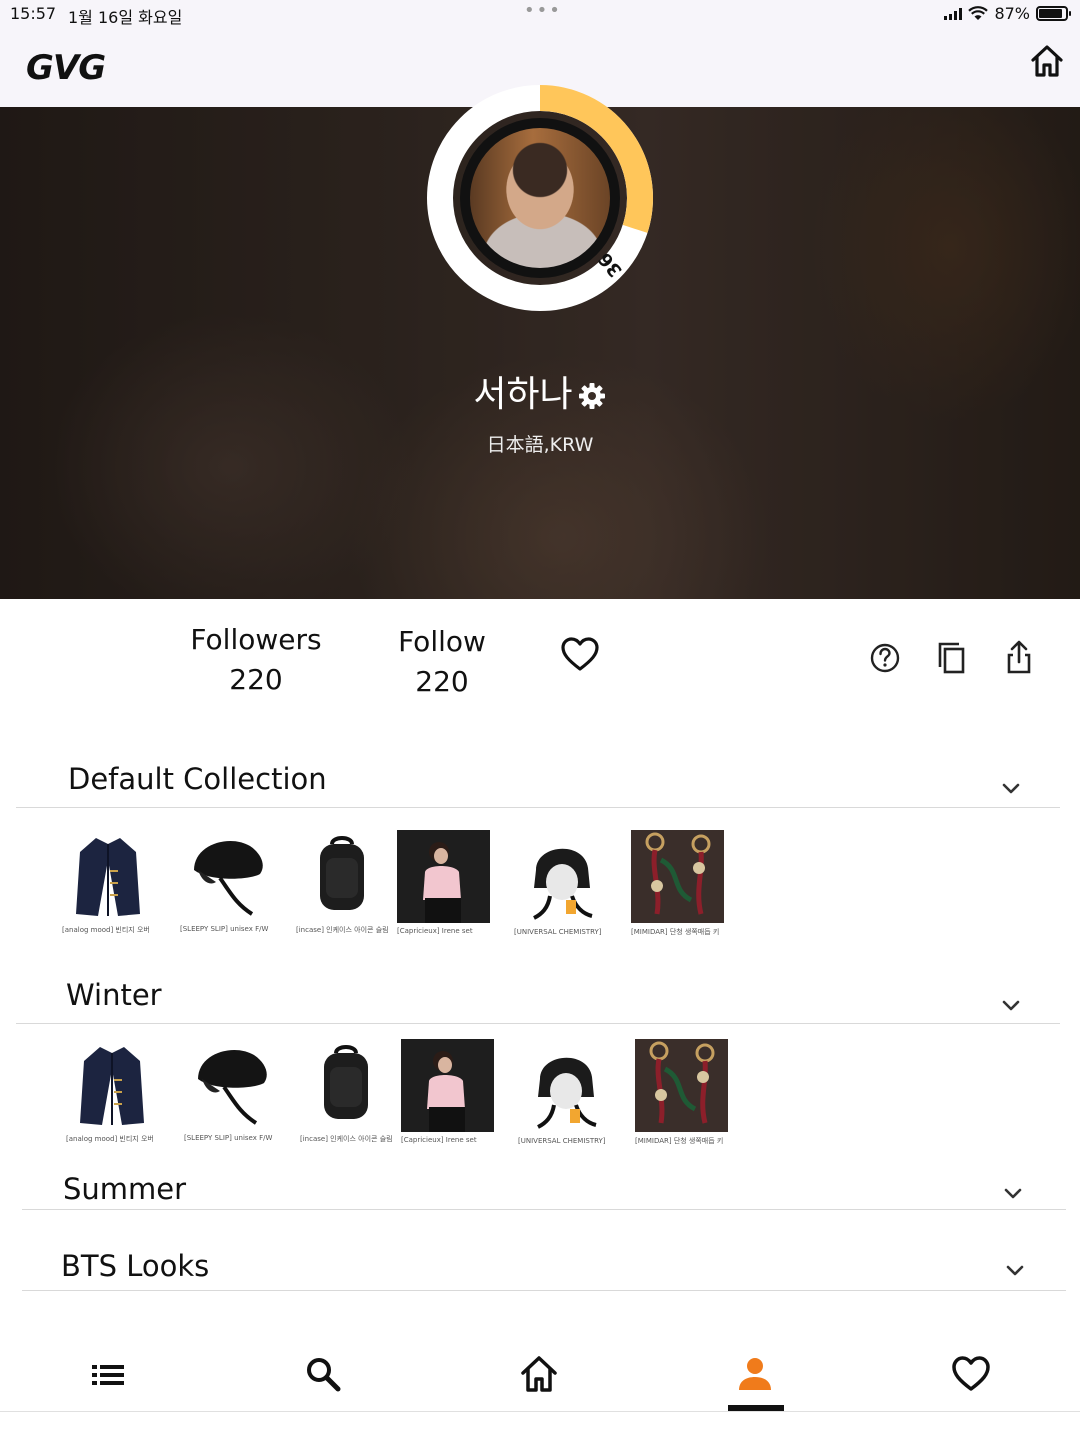 This screenshot has height=1440, width=1080. Describe the element at coordinates (580, 655) in the screenshot. I see `heart-outline-icon` at that location.